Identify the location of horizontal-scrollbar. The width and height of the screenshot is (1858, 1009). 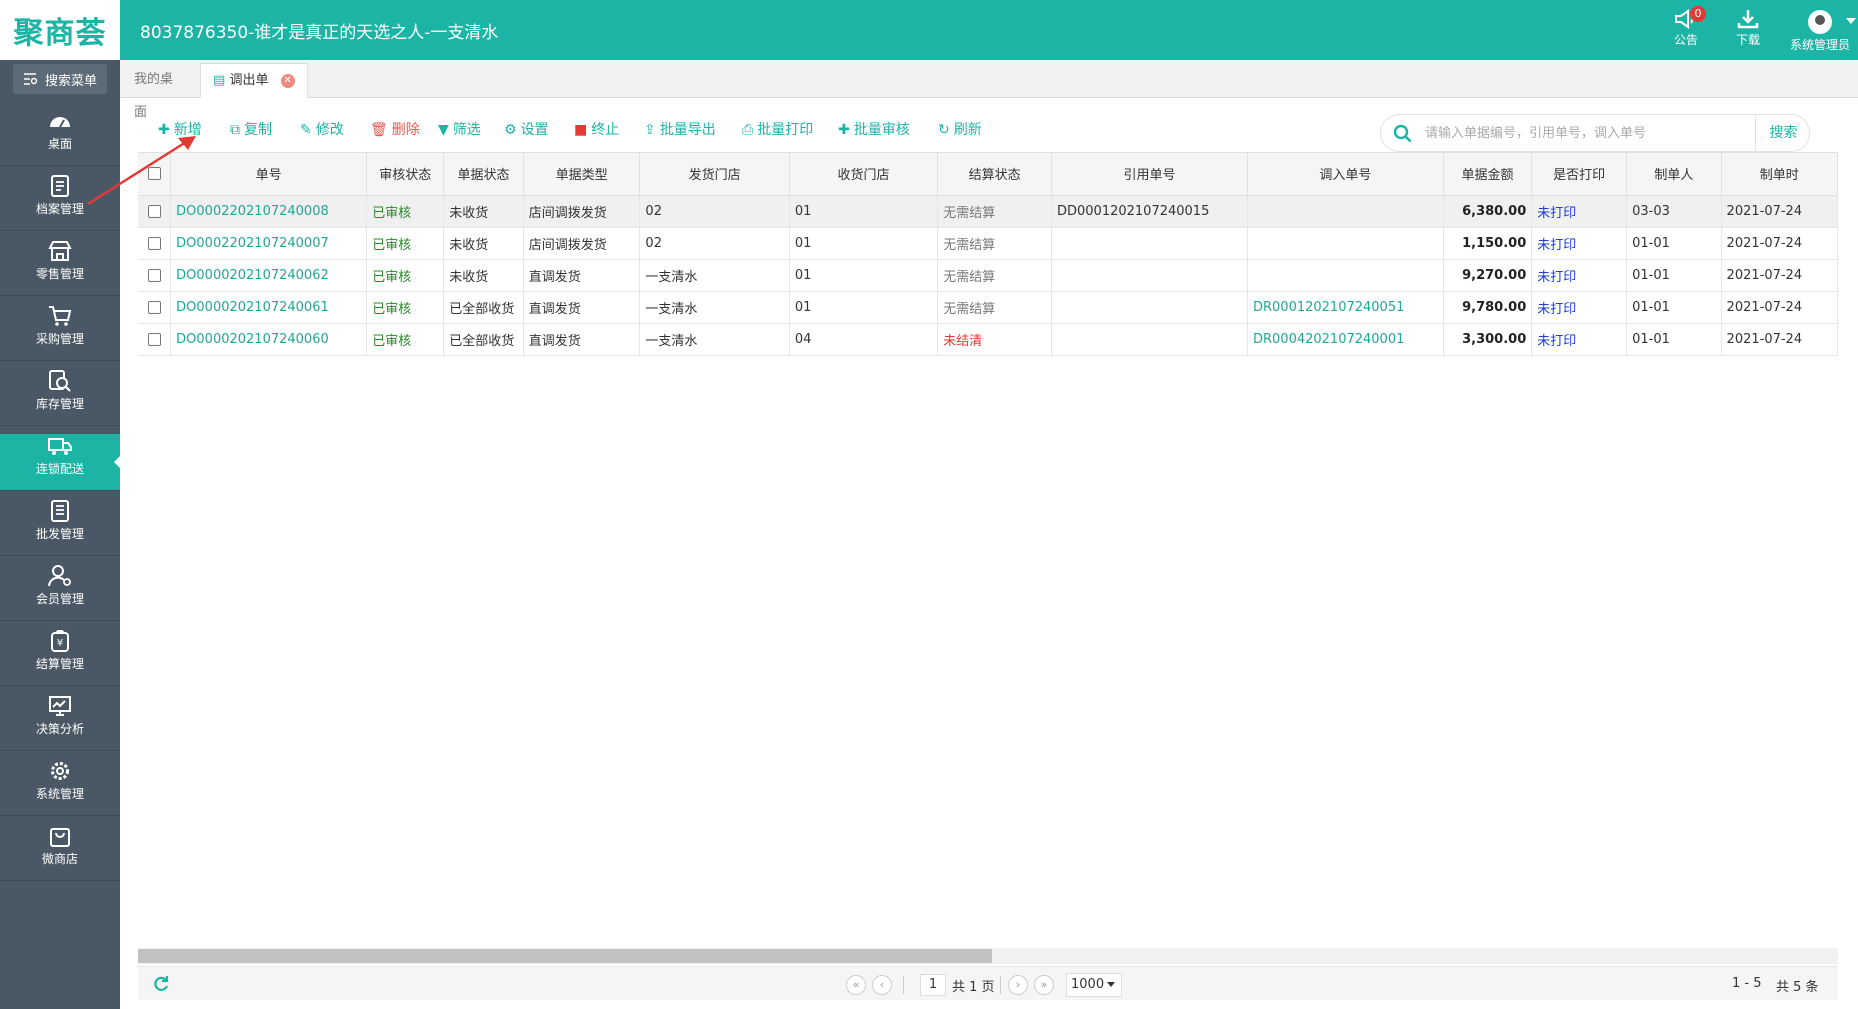
(988, 956).